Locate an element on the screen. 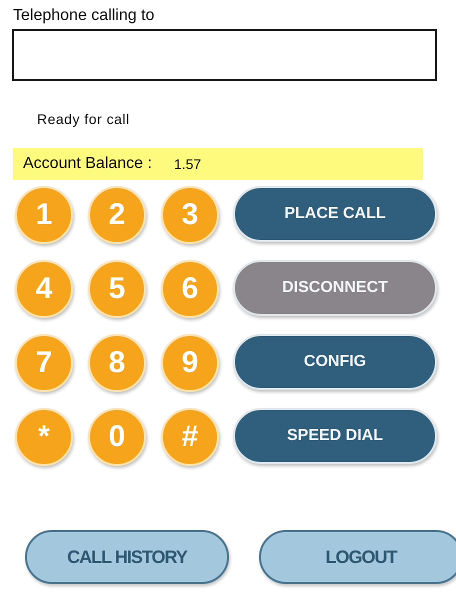 This screenshot has height=603, width=456. keypad-key: 4 is located at coordinates (44, 289).